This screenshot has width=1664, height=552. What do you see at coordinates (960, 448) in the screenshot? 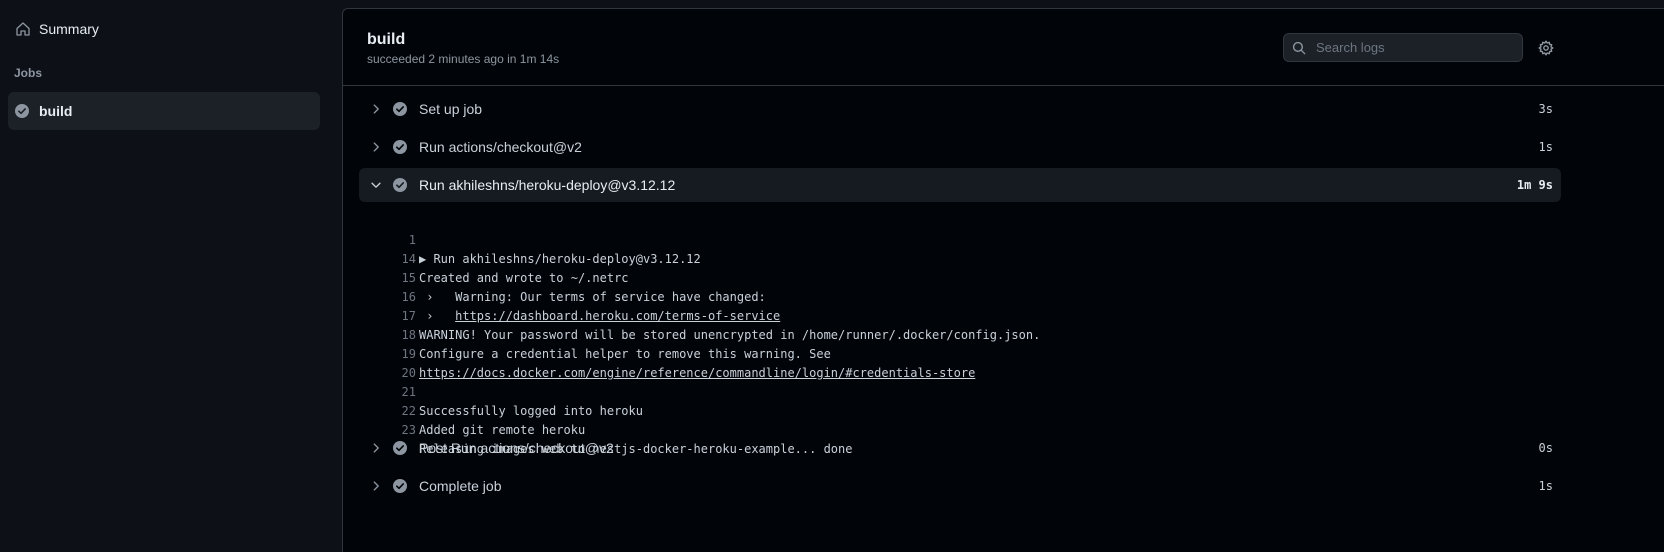
I see `step-post-checkout: Post Run actions/checkout@v2 0s` at bounding box center [960, 448].